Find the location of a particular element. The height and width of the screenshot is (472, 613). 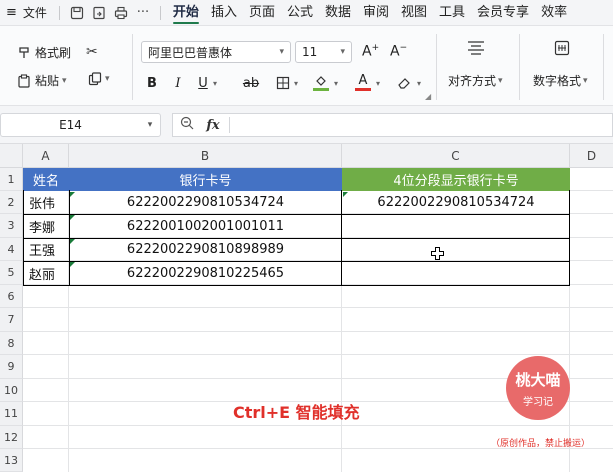

cell-b1: 银行卡号 is located at coordinates (205, 179).